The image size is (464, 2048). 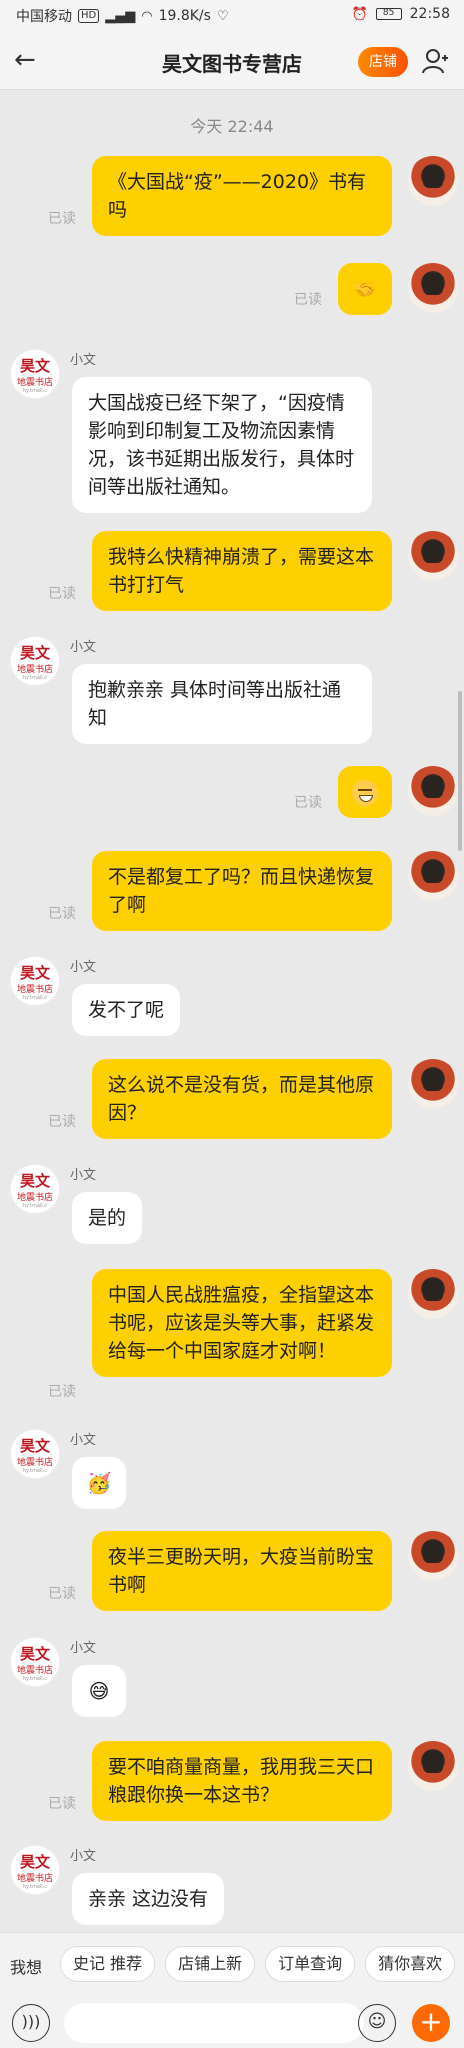 What do you see at coordinates (31, 2023) in the screenshot?
I see `voice-icon: )))` at bounding box center [31, 2023].